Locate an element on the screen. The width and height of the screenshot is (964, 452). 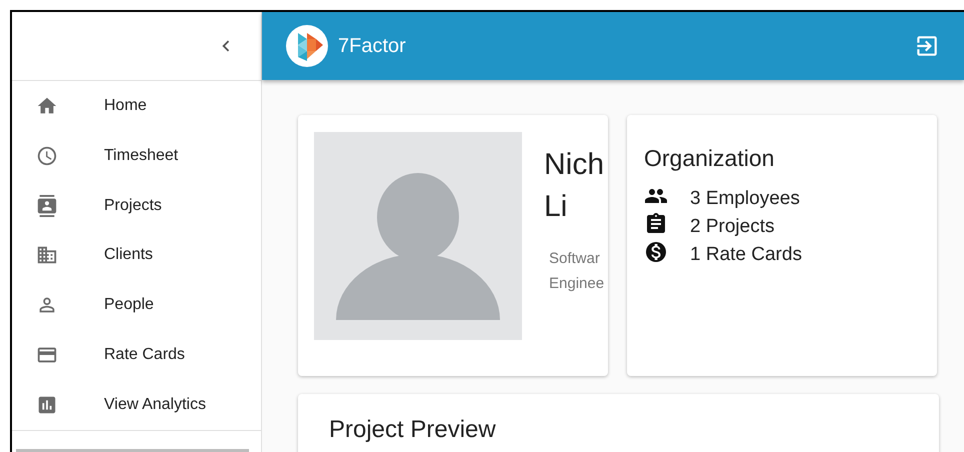
dollar-icon is located at coordinates (656, 252).